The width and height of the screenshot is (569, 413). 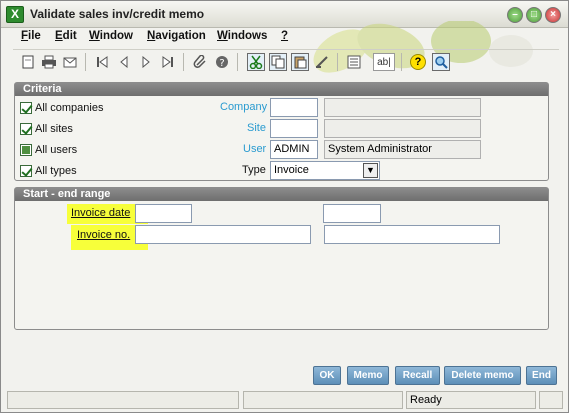 What do you see at coordinates (103, 235) in the screenshot?
I see `invoice-no-label: Invoice no.` at bounding box center [103, 235].